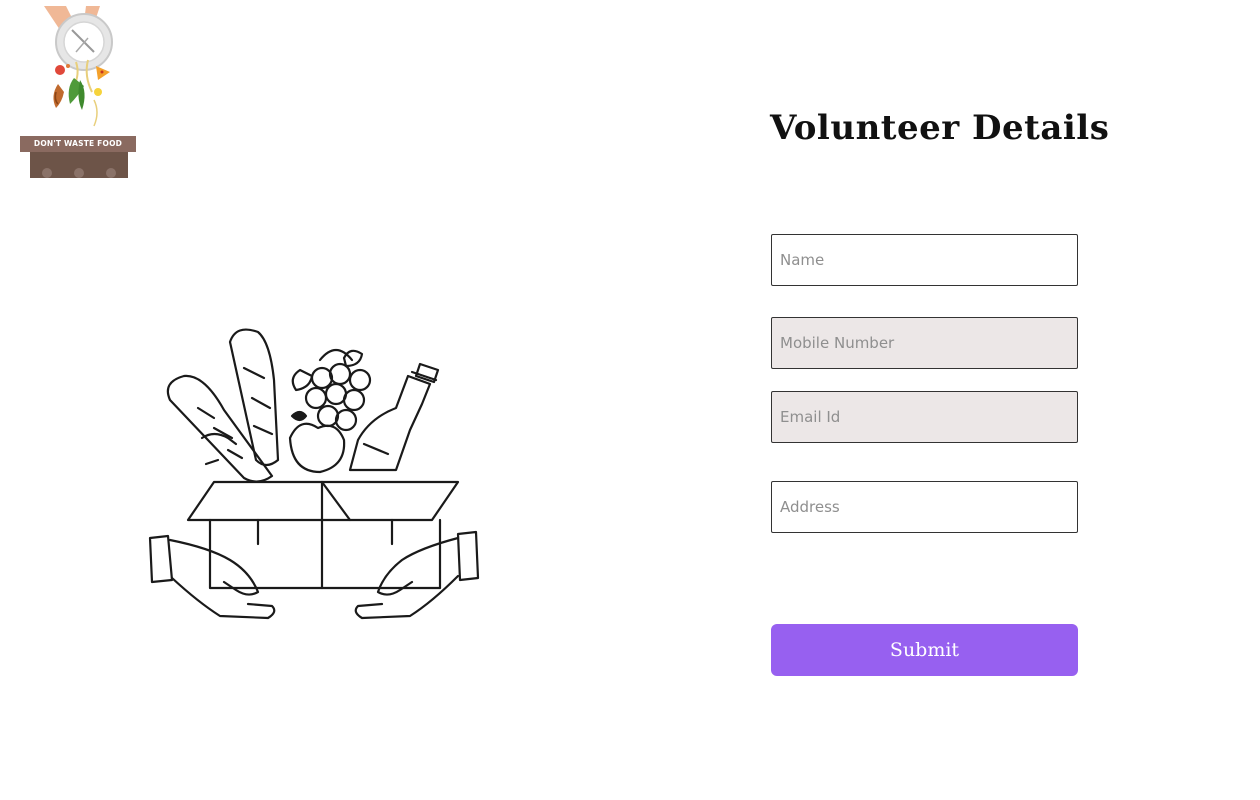 This screenshot has width=1260, height=800. What do you see at coordinates (940, 128) in the screenshot?
I see `page-title: Volunteer Details` at bounding box center [940, 128].